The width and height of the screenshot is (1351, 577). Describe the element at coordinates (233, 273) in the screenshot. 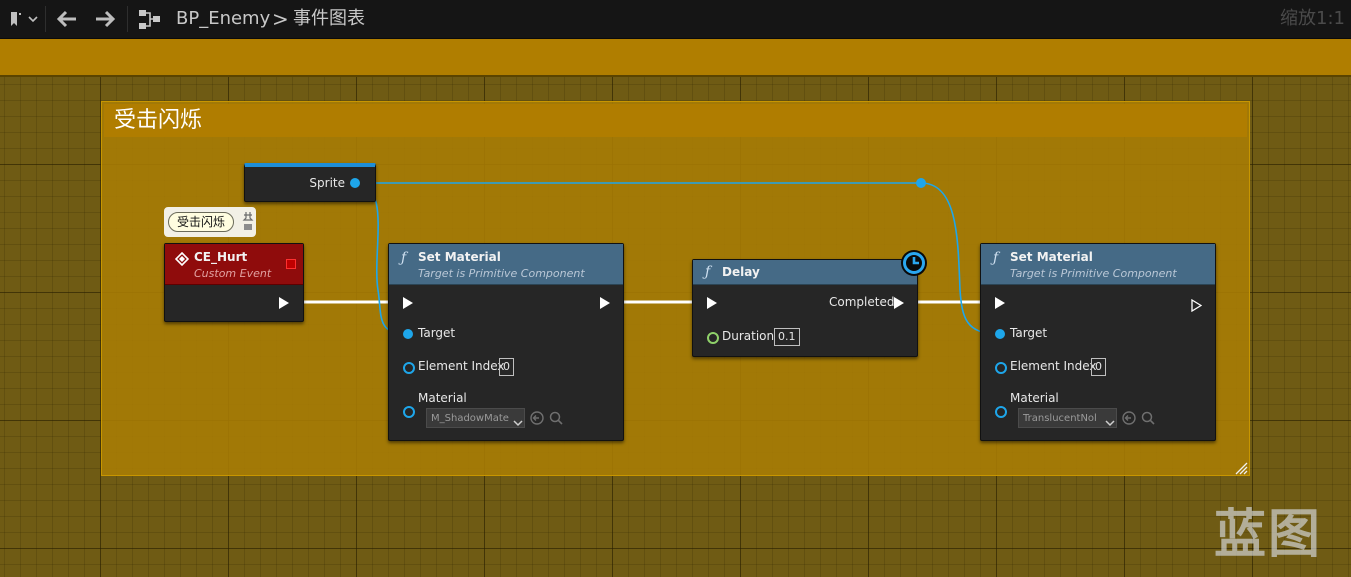

I see `custom-event-subtitle: Custom Event` at that location.